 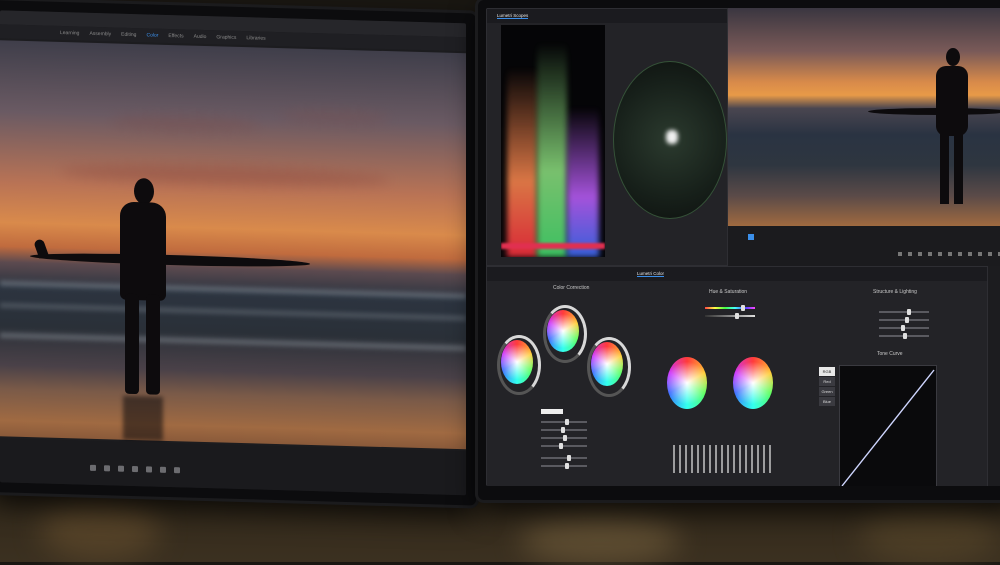 What do you see at coordinates (827, 391) in the screenshot?
I see `channel-green: Green` at bounding box center [827, 391].